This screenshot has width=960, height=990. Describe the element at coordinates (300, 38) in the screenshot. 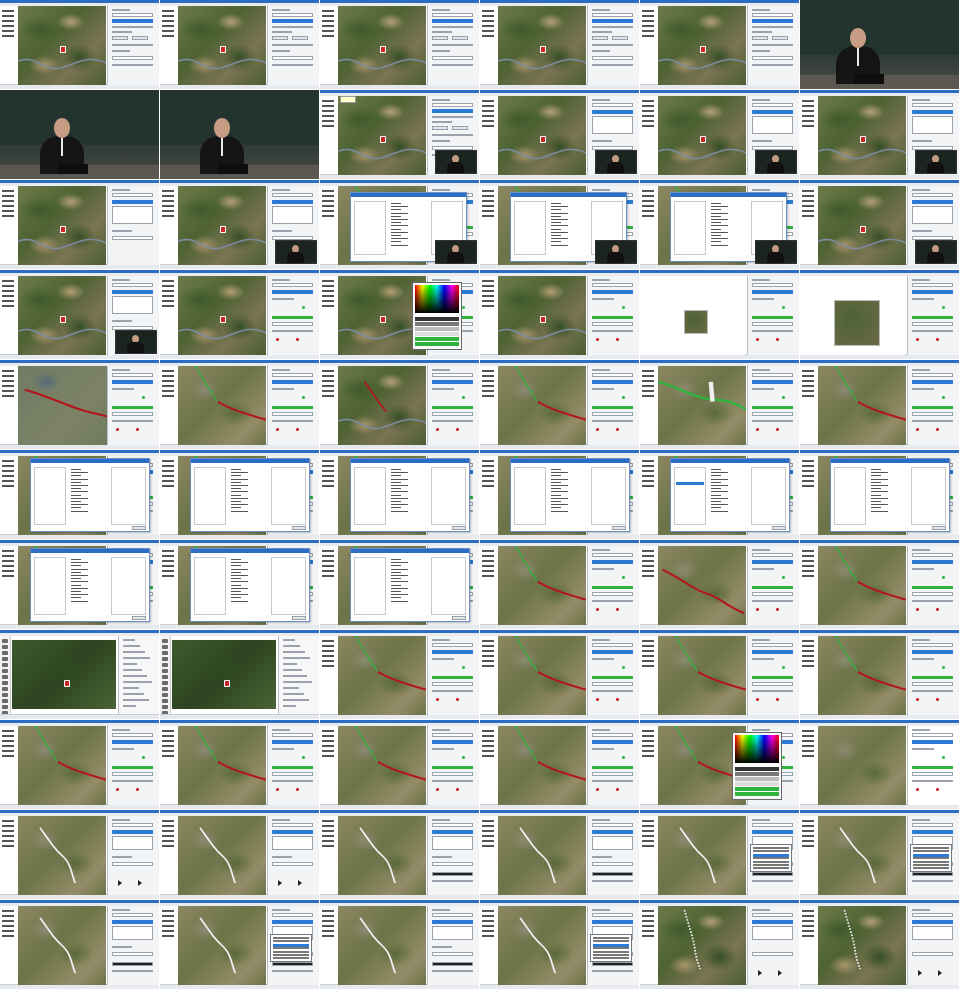

I see `panel-button` at that location.